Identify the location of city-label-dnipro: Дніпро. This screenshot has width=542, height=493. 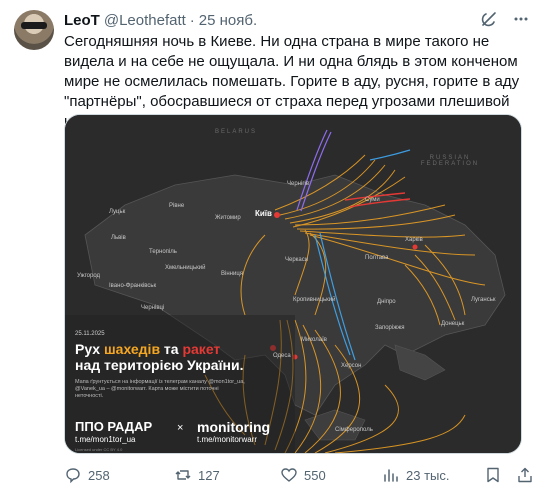
(386, 302).